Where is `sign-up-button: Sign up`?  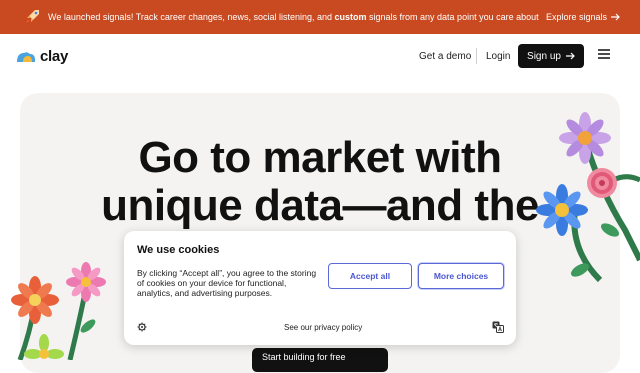 sign-up-button: Sign up is located at coordinates (551, 56).